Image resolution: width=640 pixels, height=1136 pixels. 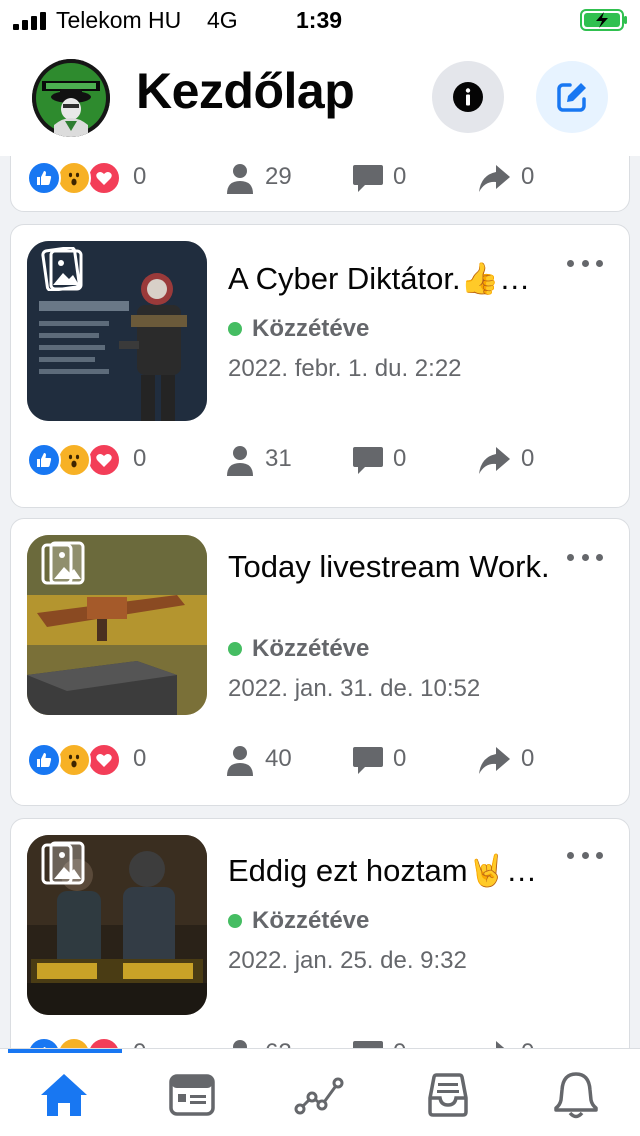 I want to click on status-bar: Telekom HU 4G 1:39, so click(x=320, y=20).